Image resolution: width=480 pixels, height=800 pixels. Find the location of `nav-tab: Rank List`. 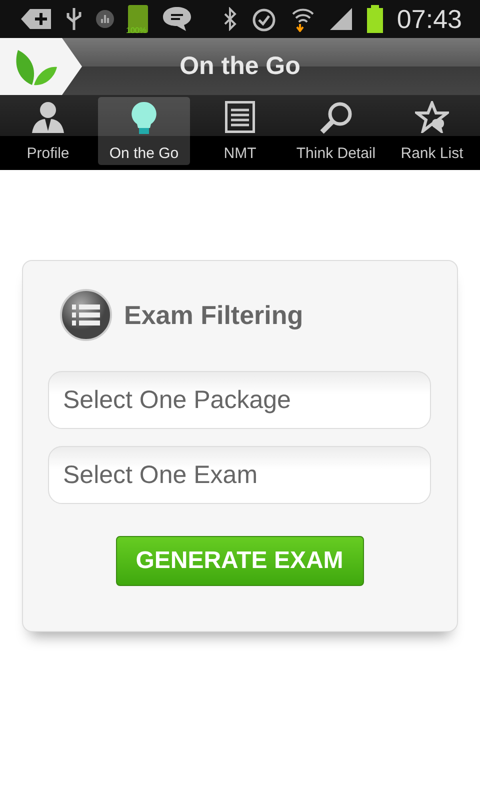

nav-tab: Rank List is located at coordinates (432, 131).